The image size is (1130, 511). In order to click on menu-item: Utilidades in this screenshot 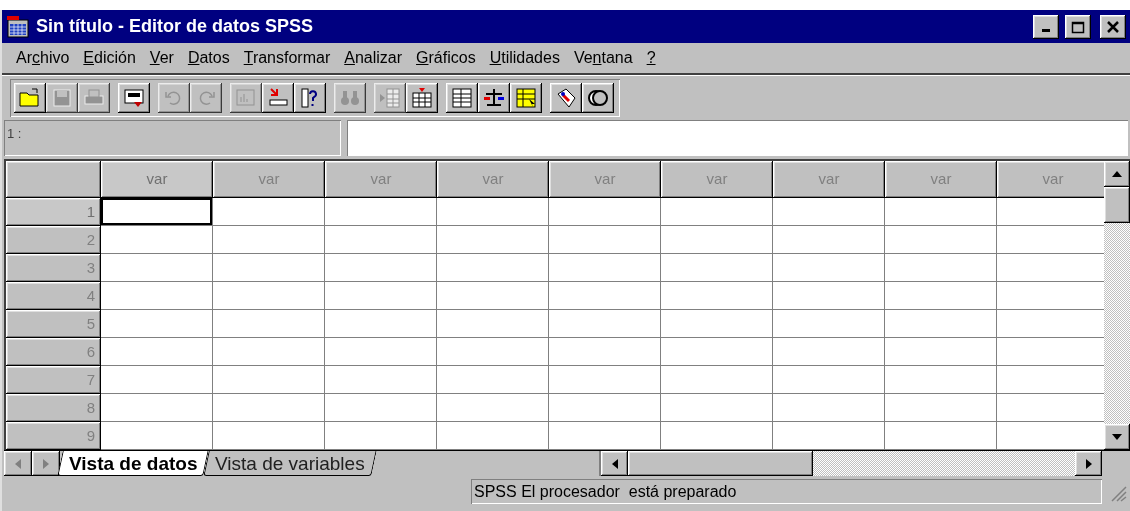, I will do `click(524, 58)`.